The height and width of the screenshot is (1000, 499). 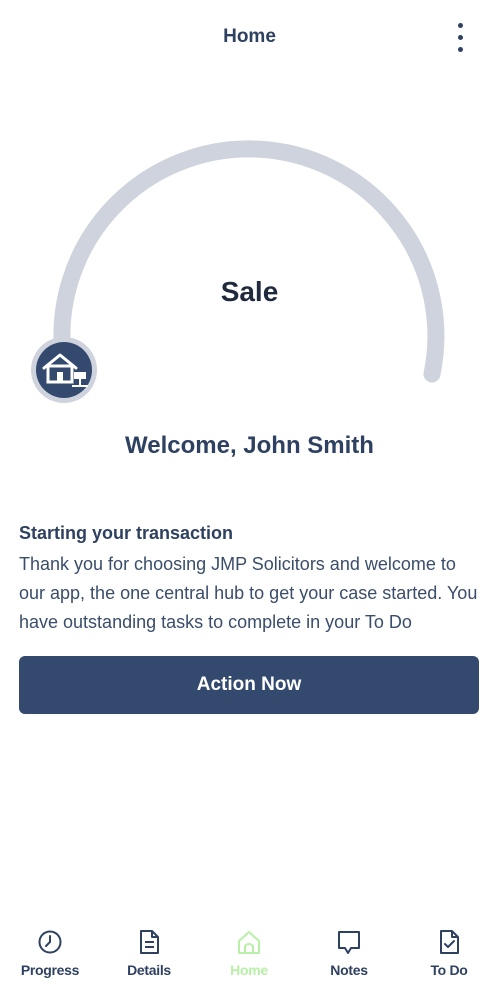 I want to click on app-header: Home, so click(x=249, y=40).